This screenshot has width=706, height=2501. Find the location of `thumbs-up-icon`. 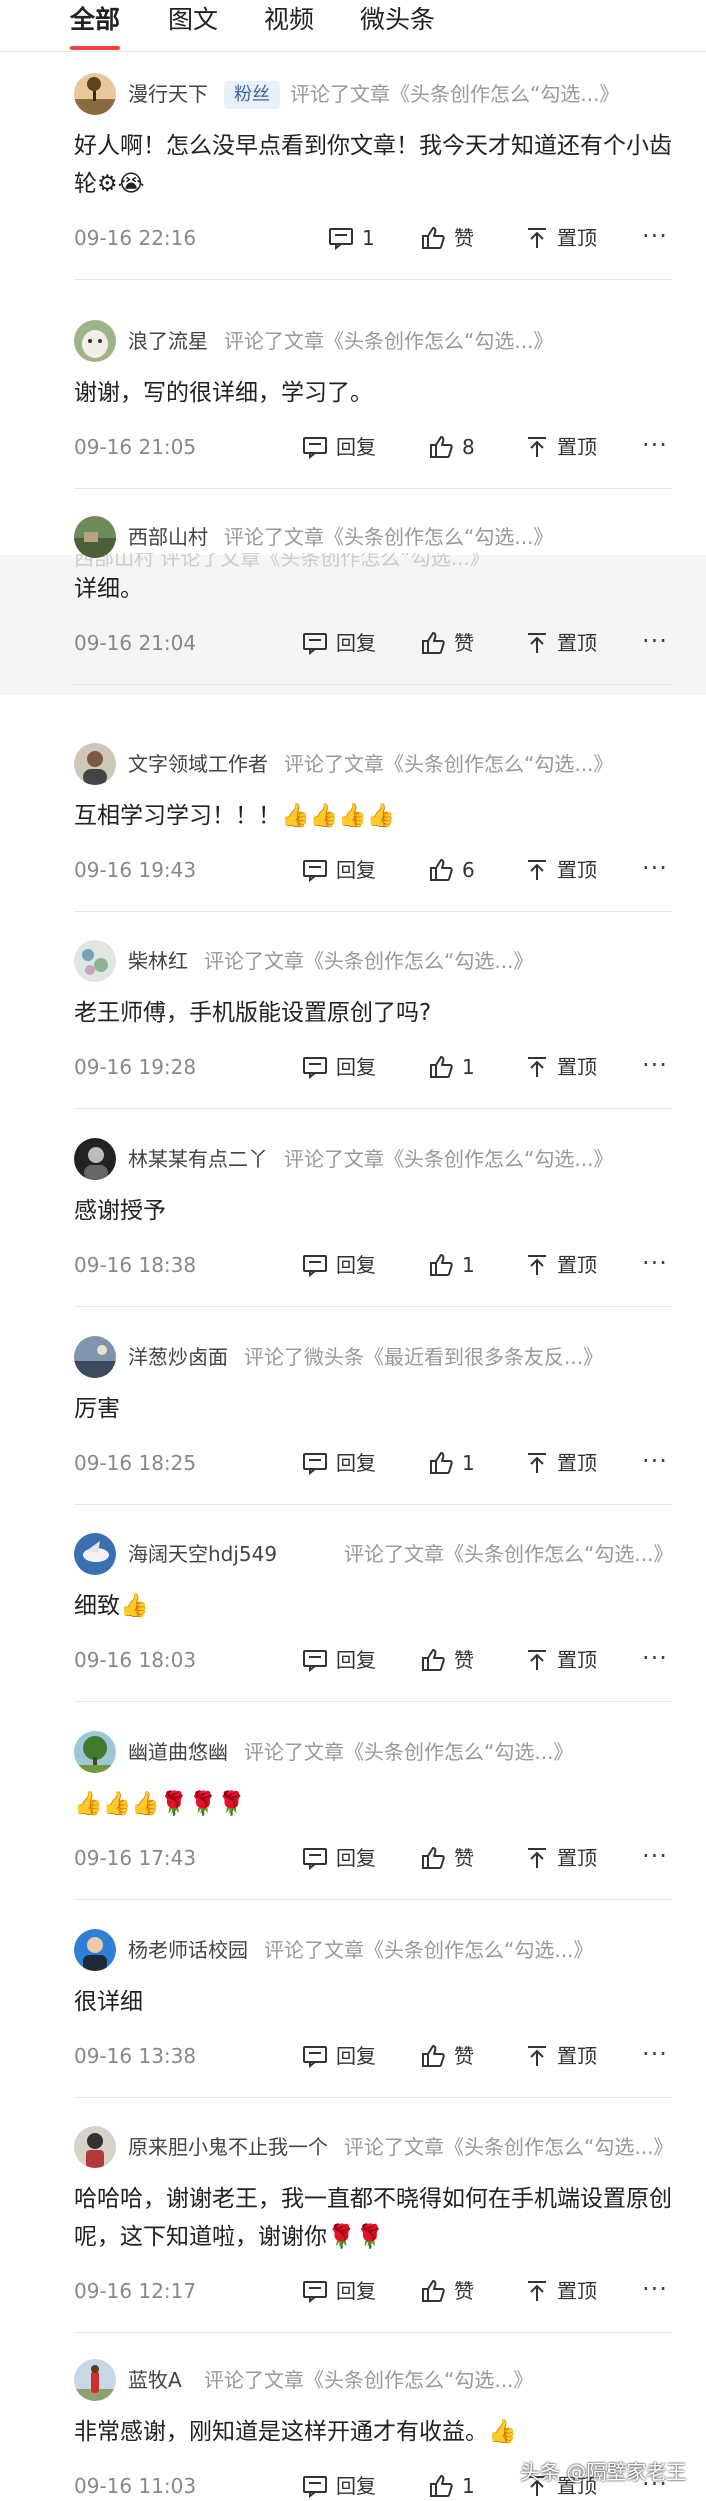

thumbs-up-icon is located at coordinates (441, 2486).